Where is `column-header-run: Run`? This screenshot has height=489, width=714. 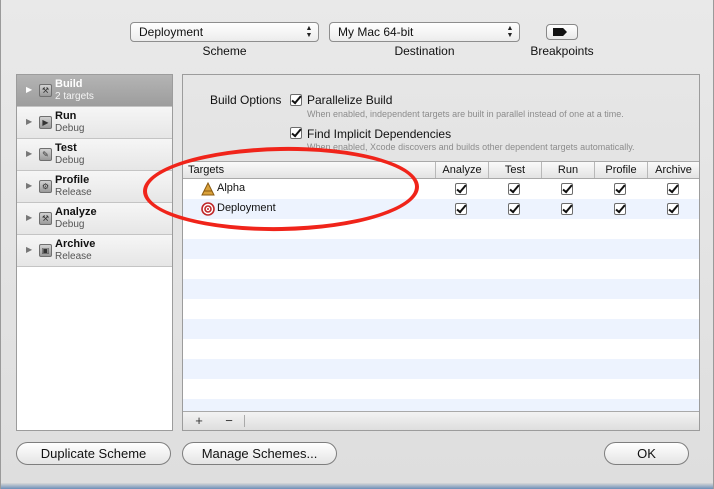
column-header-run: Run is located at coordinates (567, 170).